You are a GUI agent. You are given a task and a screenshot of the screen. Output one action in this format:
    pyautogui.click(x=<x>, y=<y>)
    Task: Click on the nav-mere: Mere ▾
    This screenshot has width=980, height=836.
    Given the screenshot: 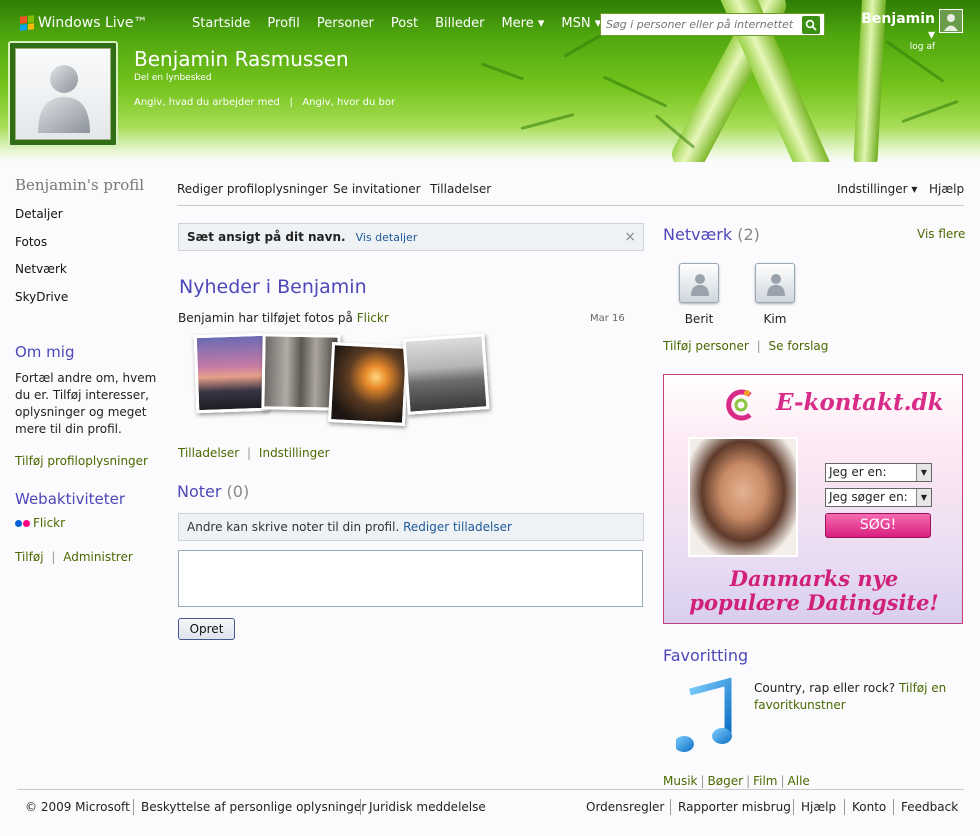 What is the action you would take?
    pyautogui.click(x=522, y=23)
    